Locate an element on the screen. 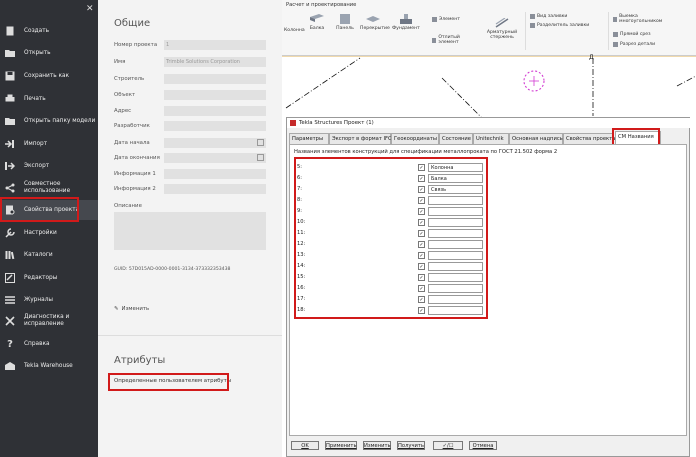  edit-button: ✎ Изменить is located at coordinates (131, 309).